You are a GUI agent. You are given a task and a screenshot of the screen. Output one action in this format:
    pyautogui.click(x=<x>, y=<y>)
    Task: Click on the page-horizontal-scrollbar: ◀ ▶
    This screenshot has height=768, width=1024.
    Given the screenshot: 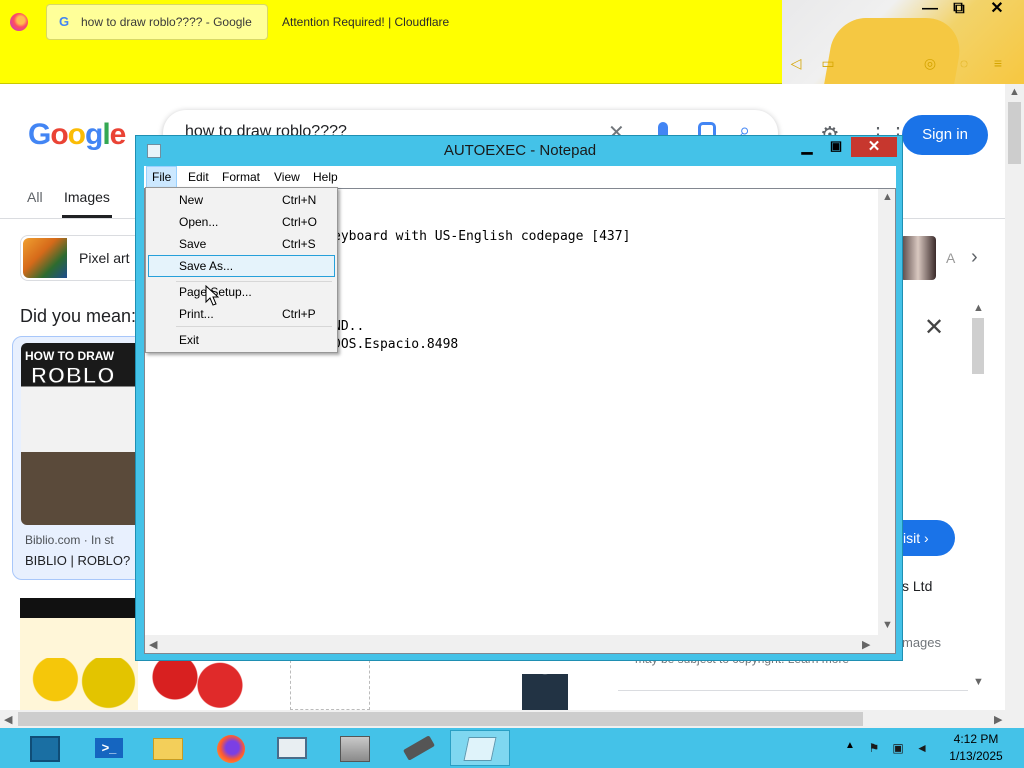 What is the action you would take?
    pyautogui.click(x=512, y=719)
    